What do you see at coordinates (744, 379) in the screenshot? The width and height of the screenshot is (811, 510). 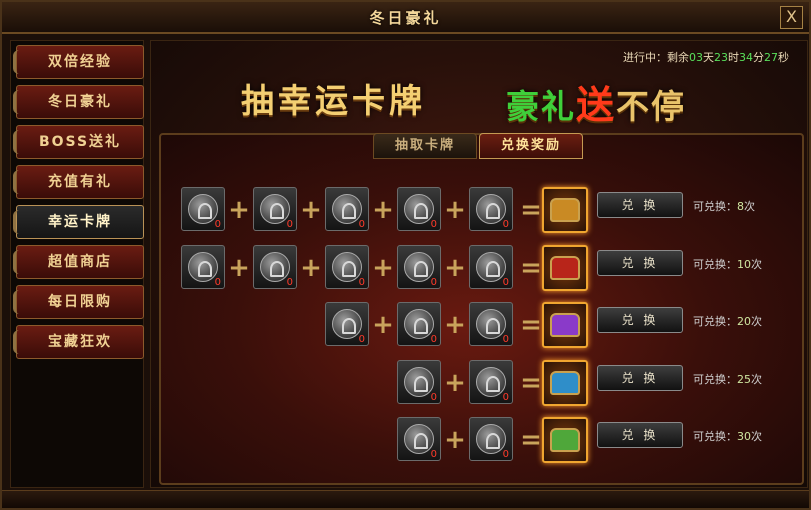 I see `times-value: 25` at bounding box center [744, 379].